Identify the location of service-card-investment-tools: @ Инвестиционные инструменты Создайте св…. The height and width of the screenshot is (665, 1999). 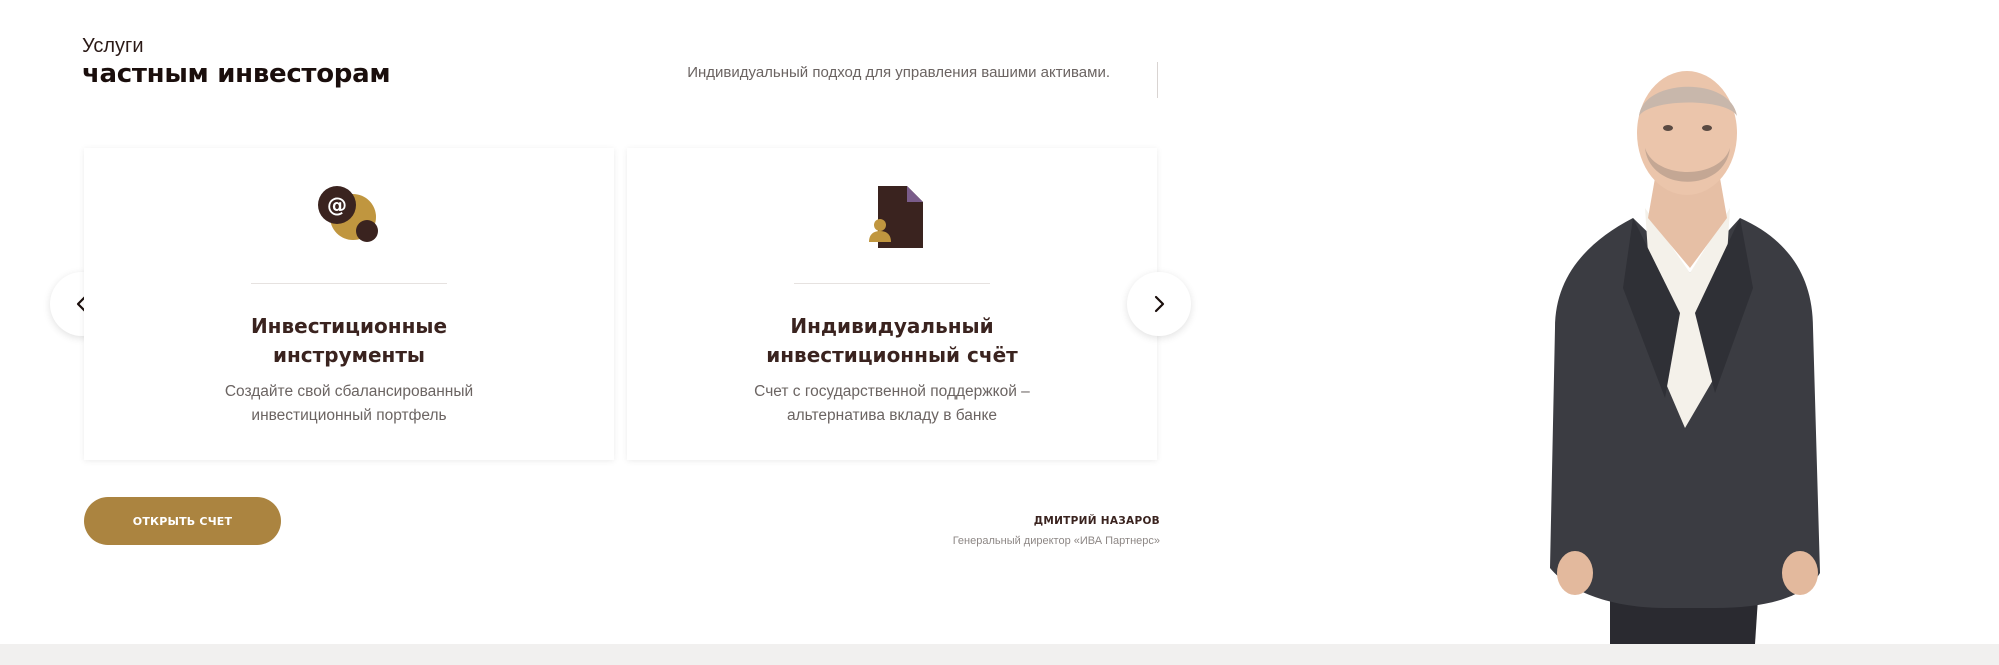
(349, 304).